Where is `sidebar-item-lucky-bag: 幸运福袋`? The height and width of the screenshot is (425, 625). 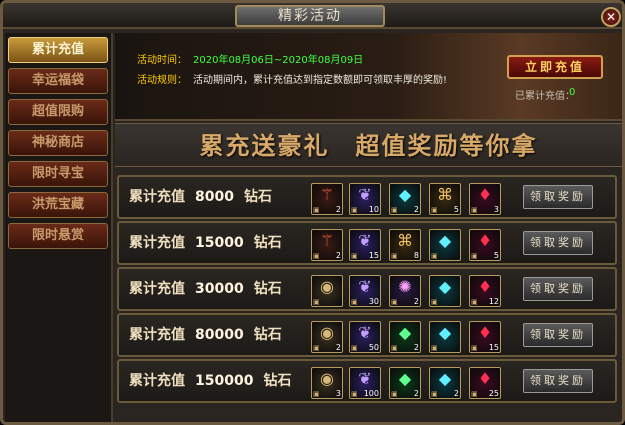 sidebar-item-lucky-bag: 幸运福袋 is located at coordinates (58, 81).